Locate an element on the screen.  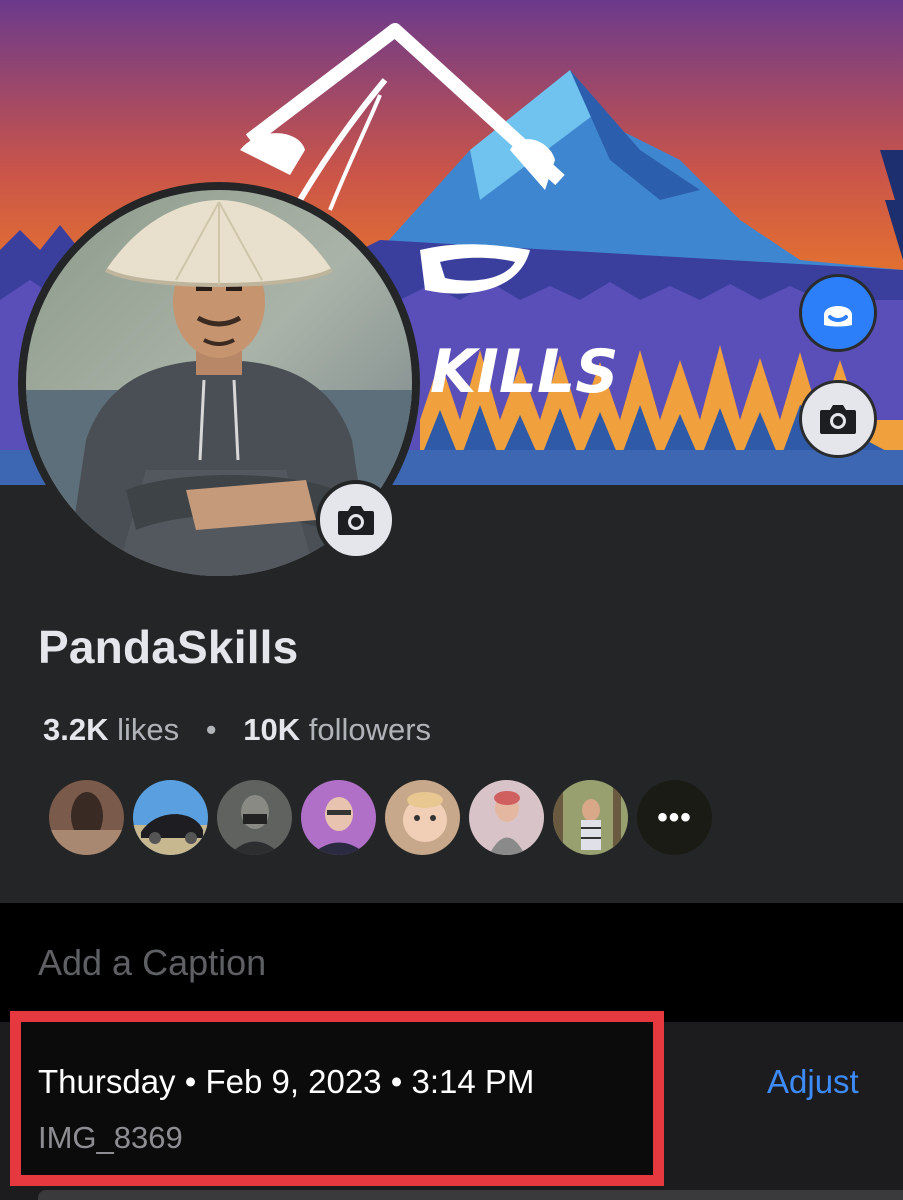
caption-input: Add a Caption is located at coordinates (152, 963).